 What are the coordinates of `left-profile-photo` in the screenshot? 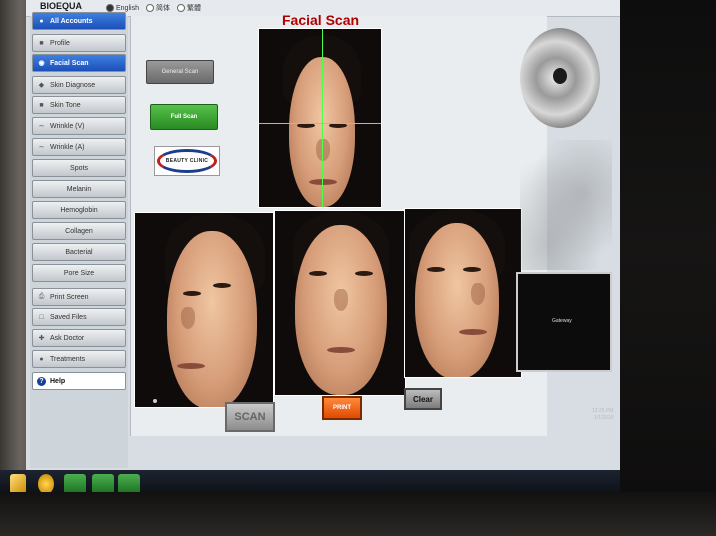 It's located at (204, 310).